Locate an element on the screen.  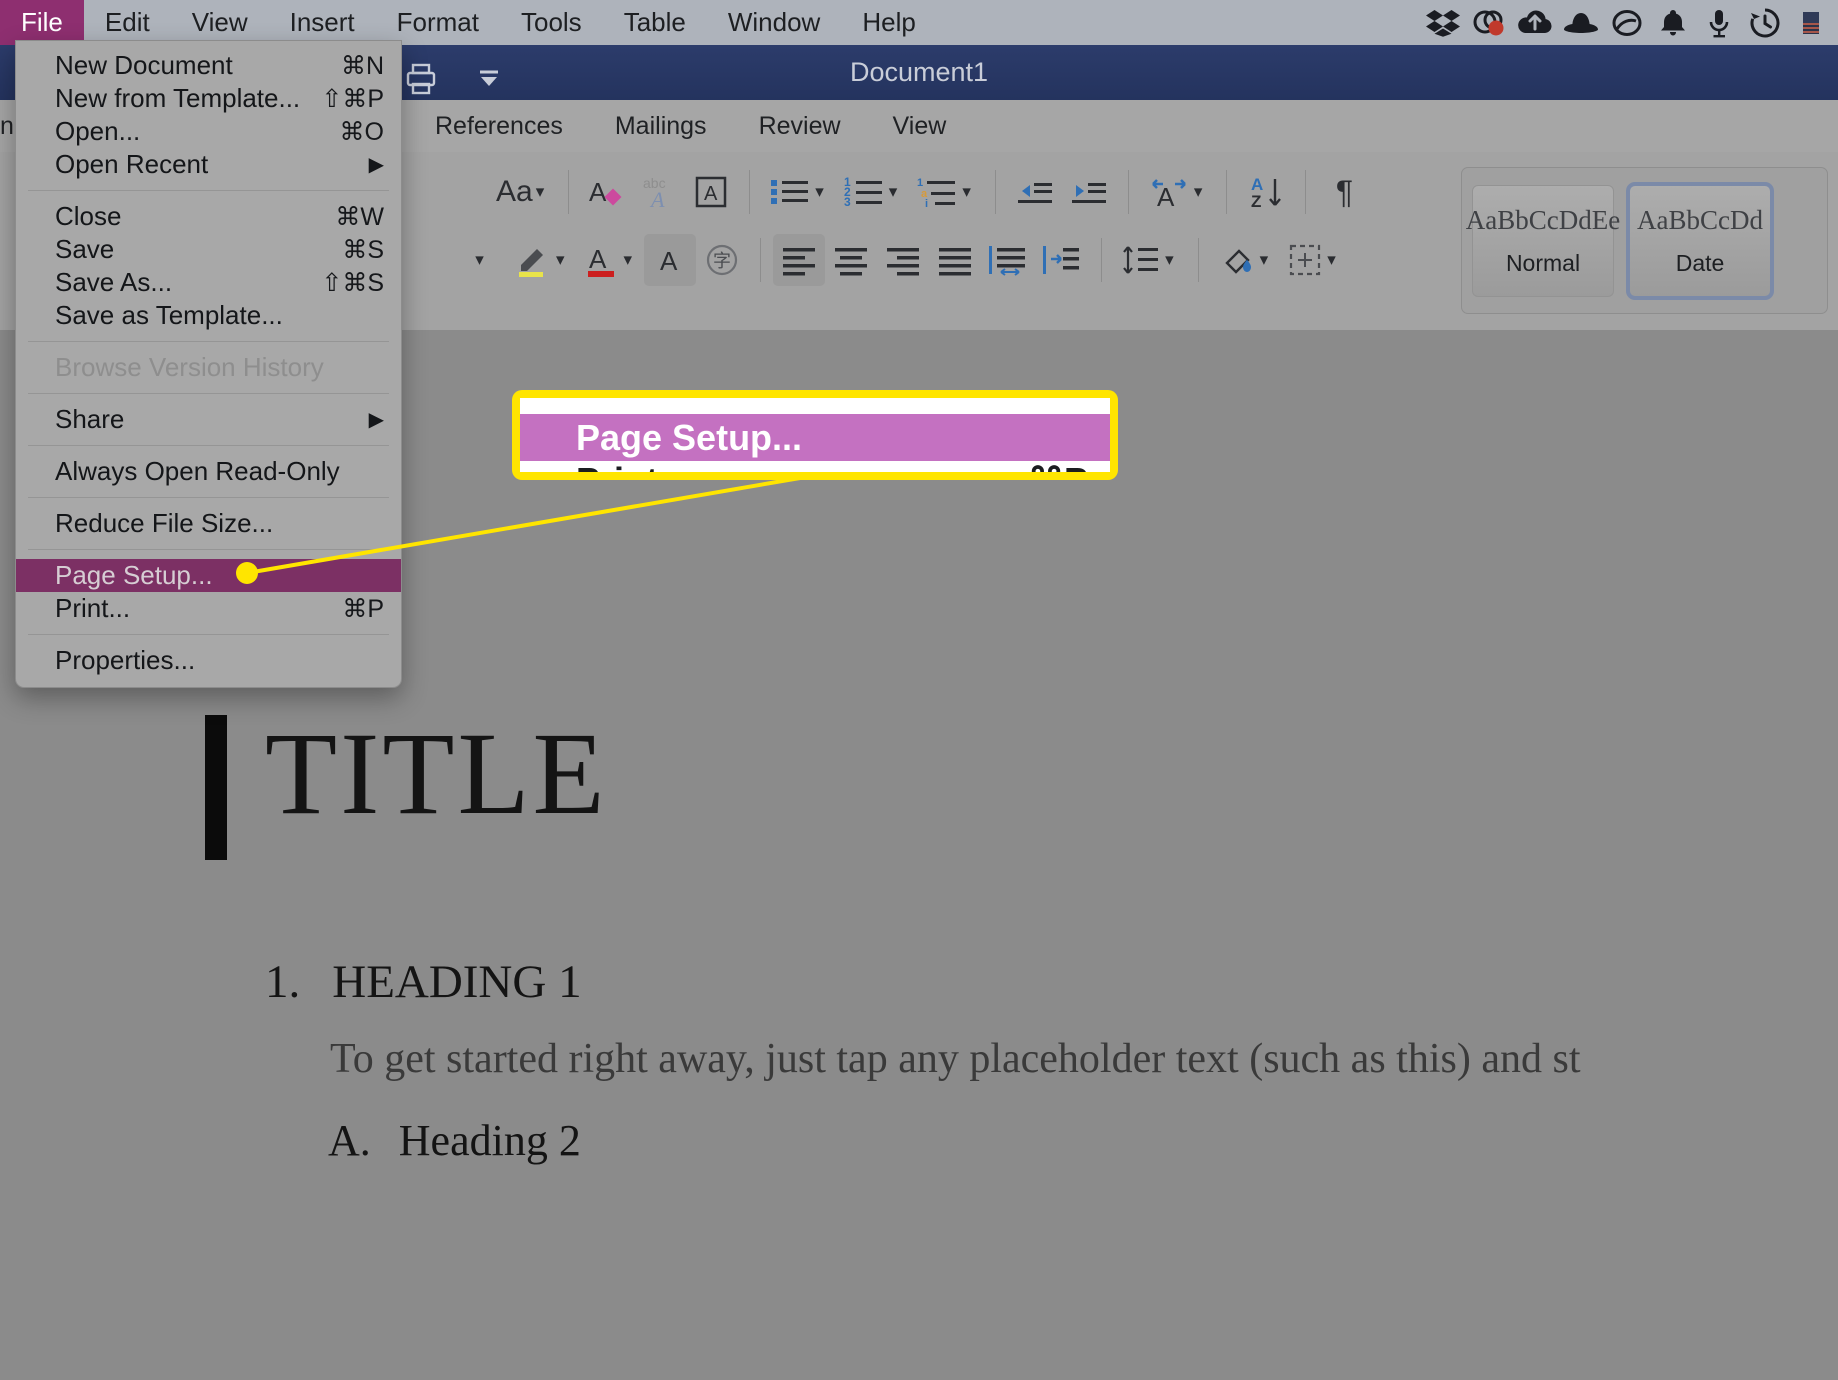
dropbox-icon is located at coordinates (1443, 22).